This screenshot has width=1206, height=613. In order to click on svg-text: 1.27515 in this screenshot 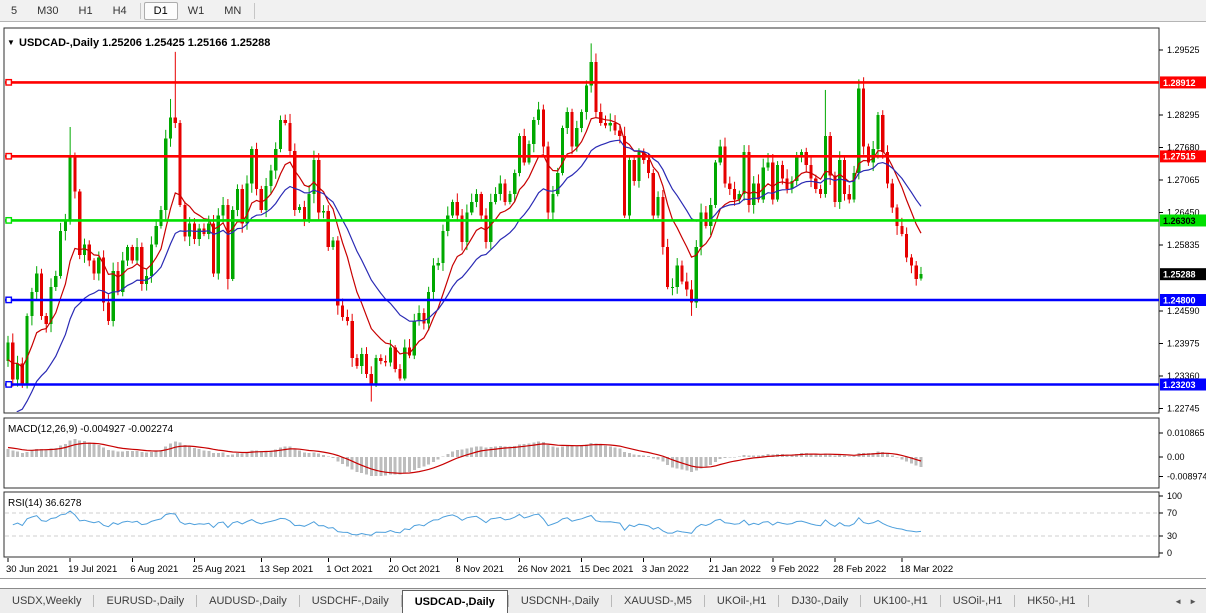, I will do `click(1179, 157)`.